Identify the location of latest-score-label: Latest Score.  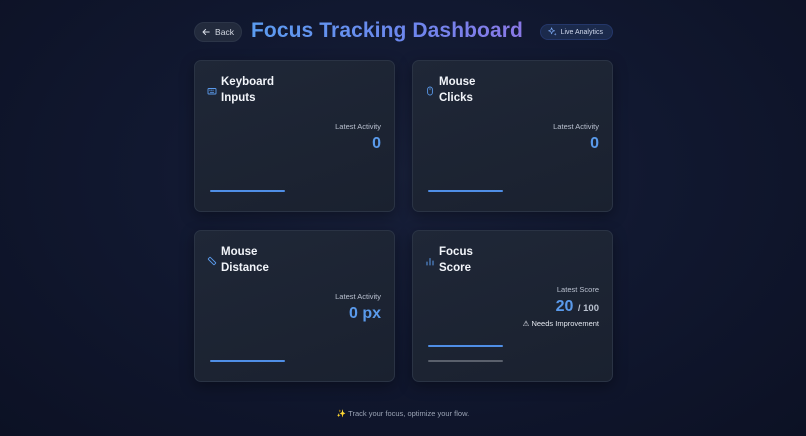
(577, 289).